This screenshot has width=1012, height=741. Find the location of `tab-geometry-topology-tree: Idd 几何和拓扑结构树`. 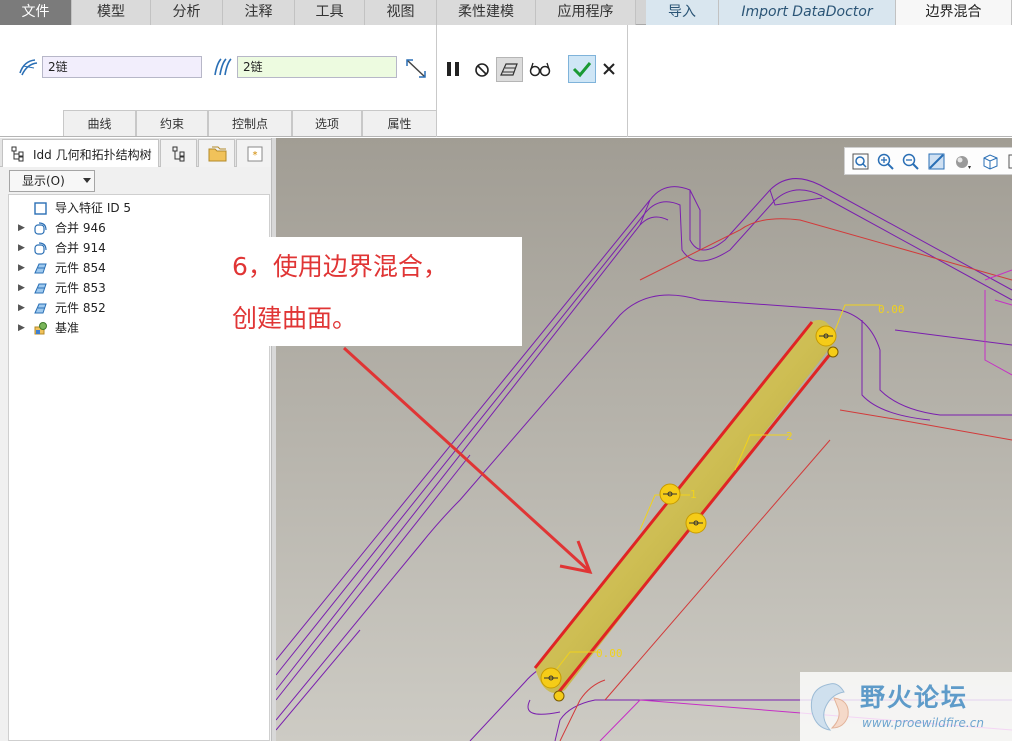

tab-geometry-topology-tree: Idd 几何和拓扑结构树 is located at coordinates (80, 153).